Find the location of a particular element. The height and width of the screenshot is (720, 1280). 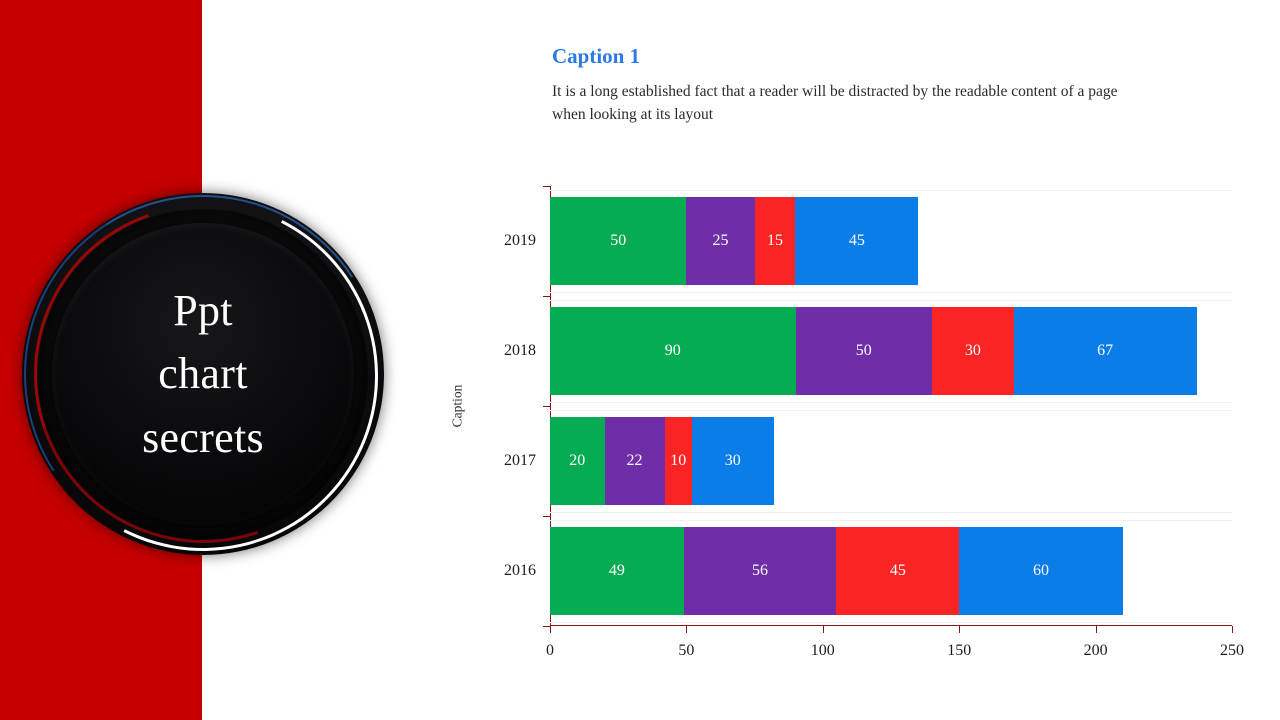

bar-segment: 56 is located at coordinates (760, 571).